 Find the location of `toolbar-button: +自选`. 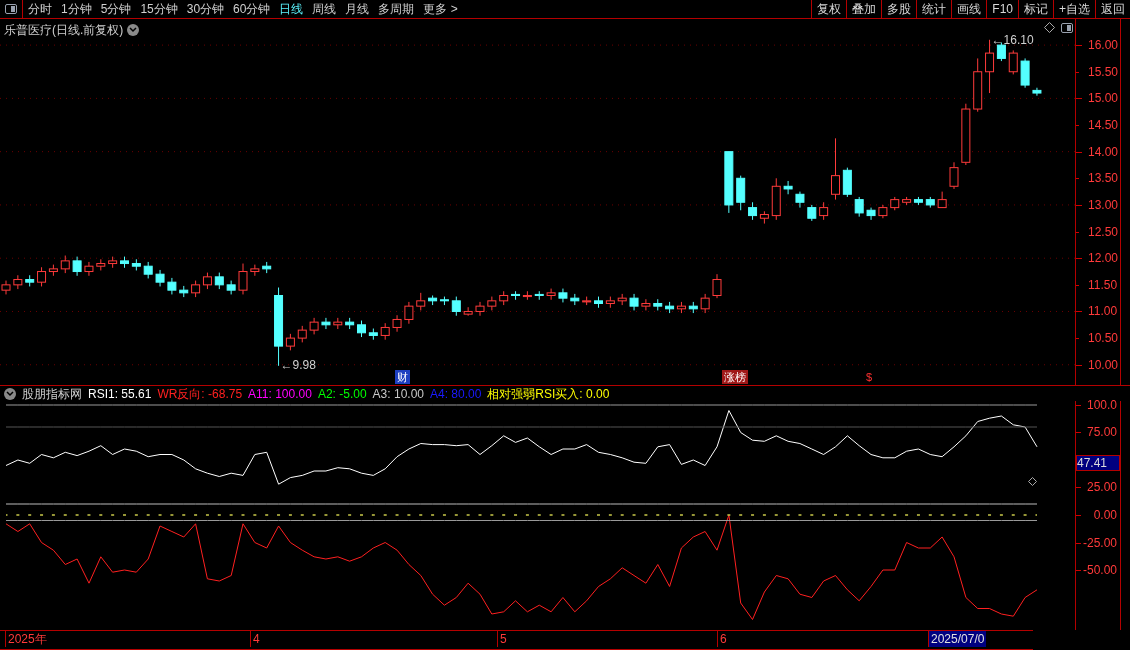

toolbar-button: +自选 is located at coordinates (1074, 9).